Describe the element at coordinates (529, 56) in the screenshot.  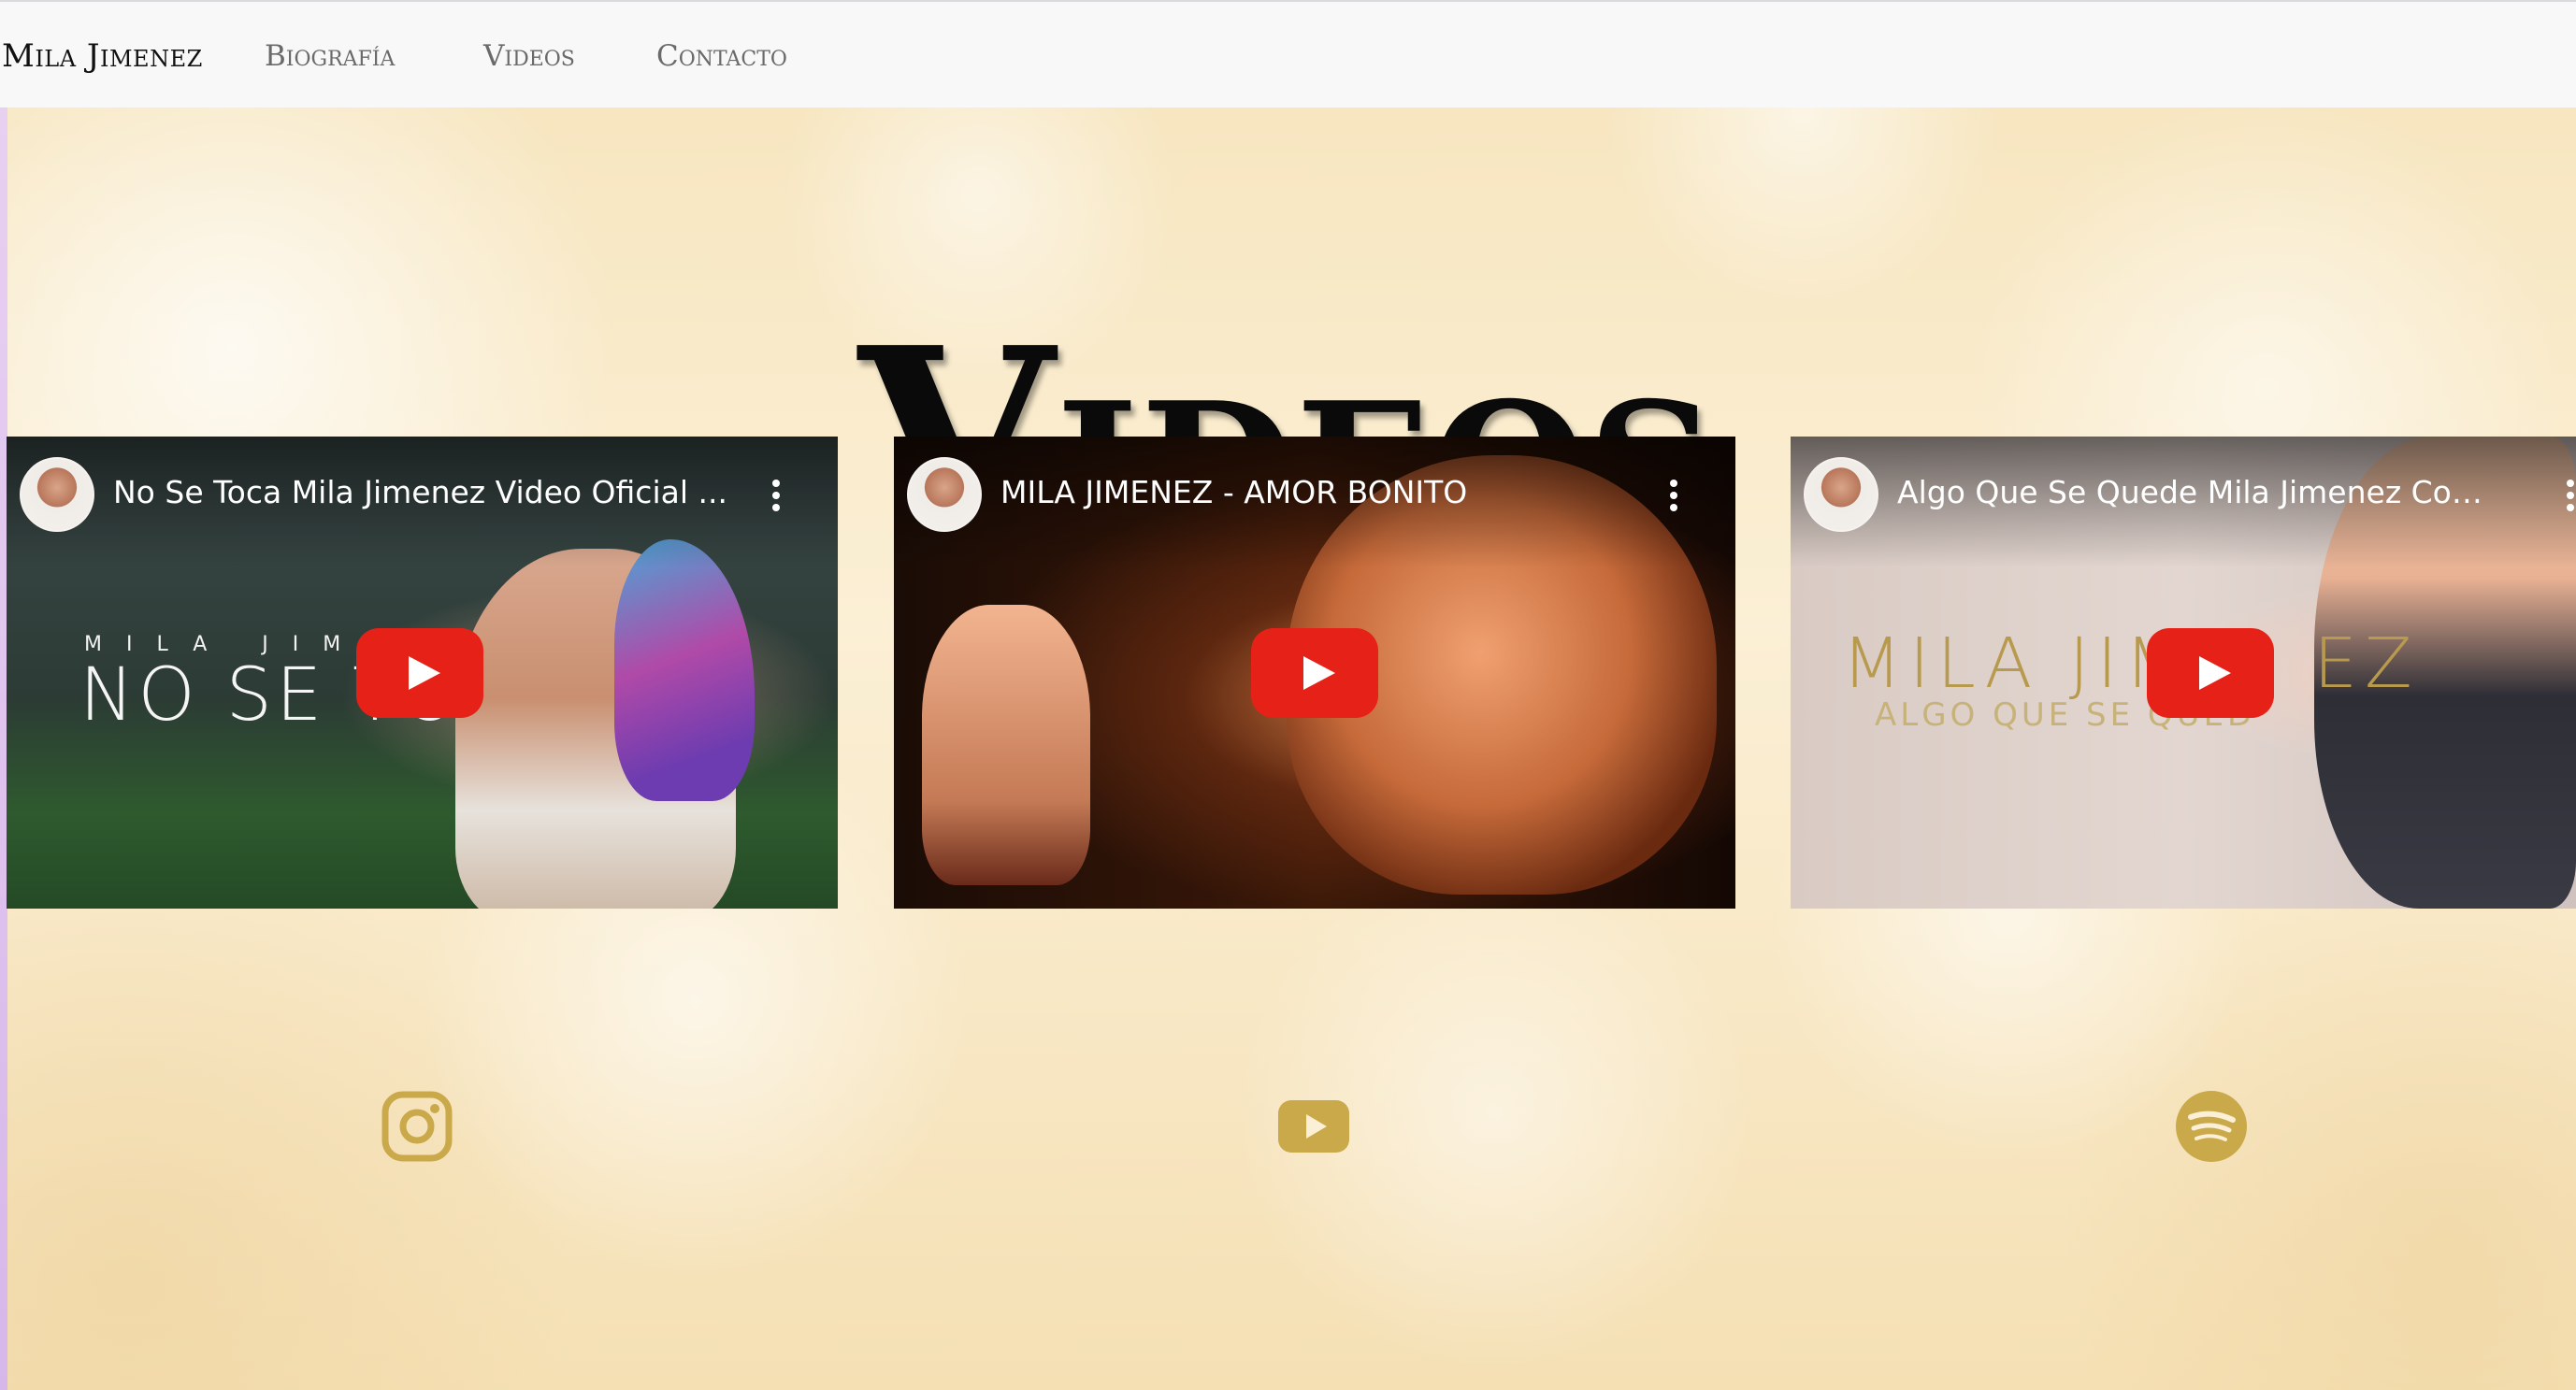
I see `nav-link-videos: Videos` at that location.